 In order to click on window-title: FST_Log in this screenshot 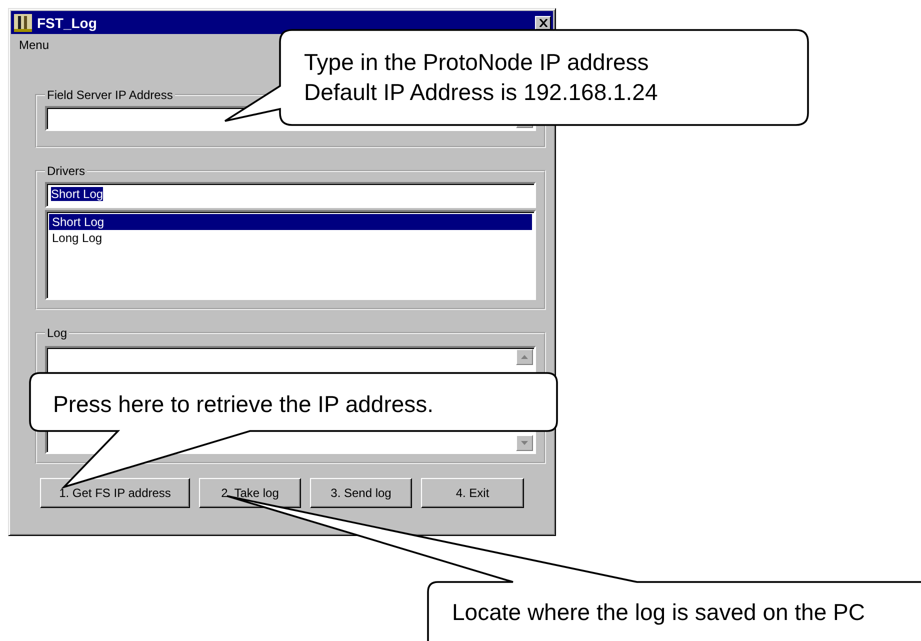, I will do `click(67, 22)`.